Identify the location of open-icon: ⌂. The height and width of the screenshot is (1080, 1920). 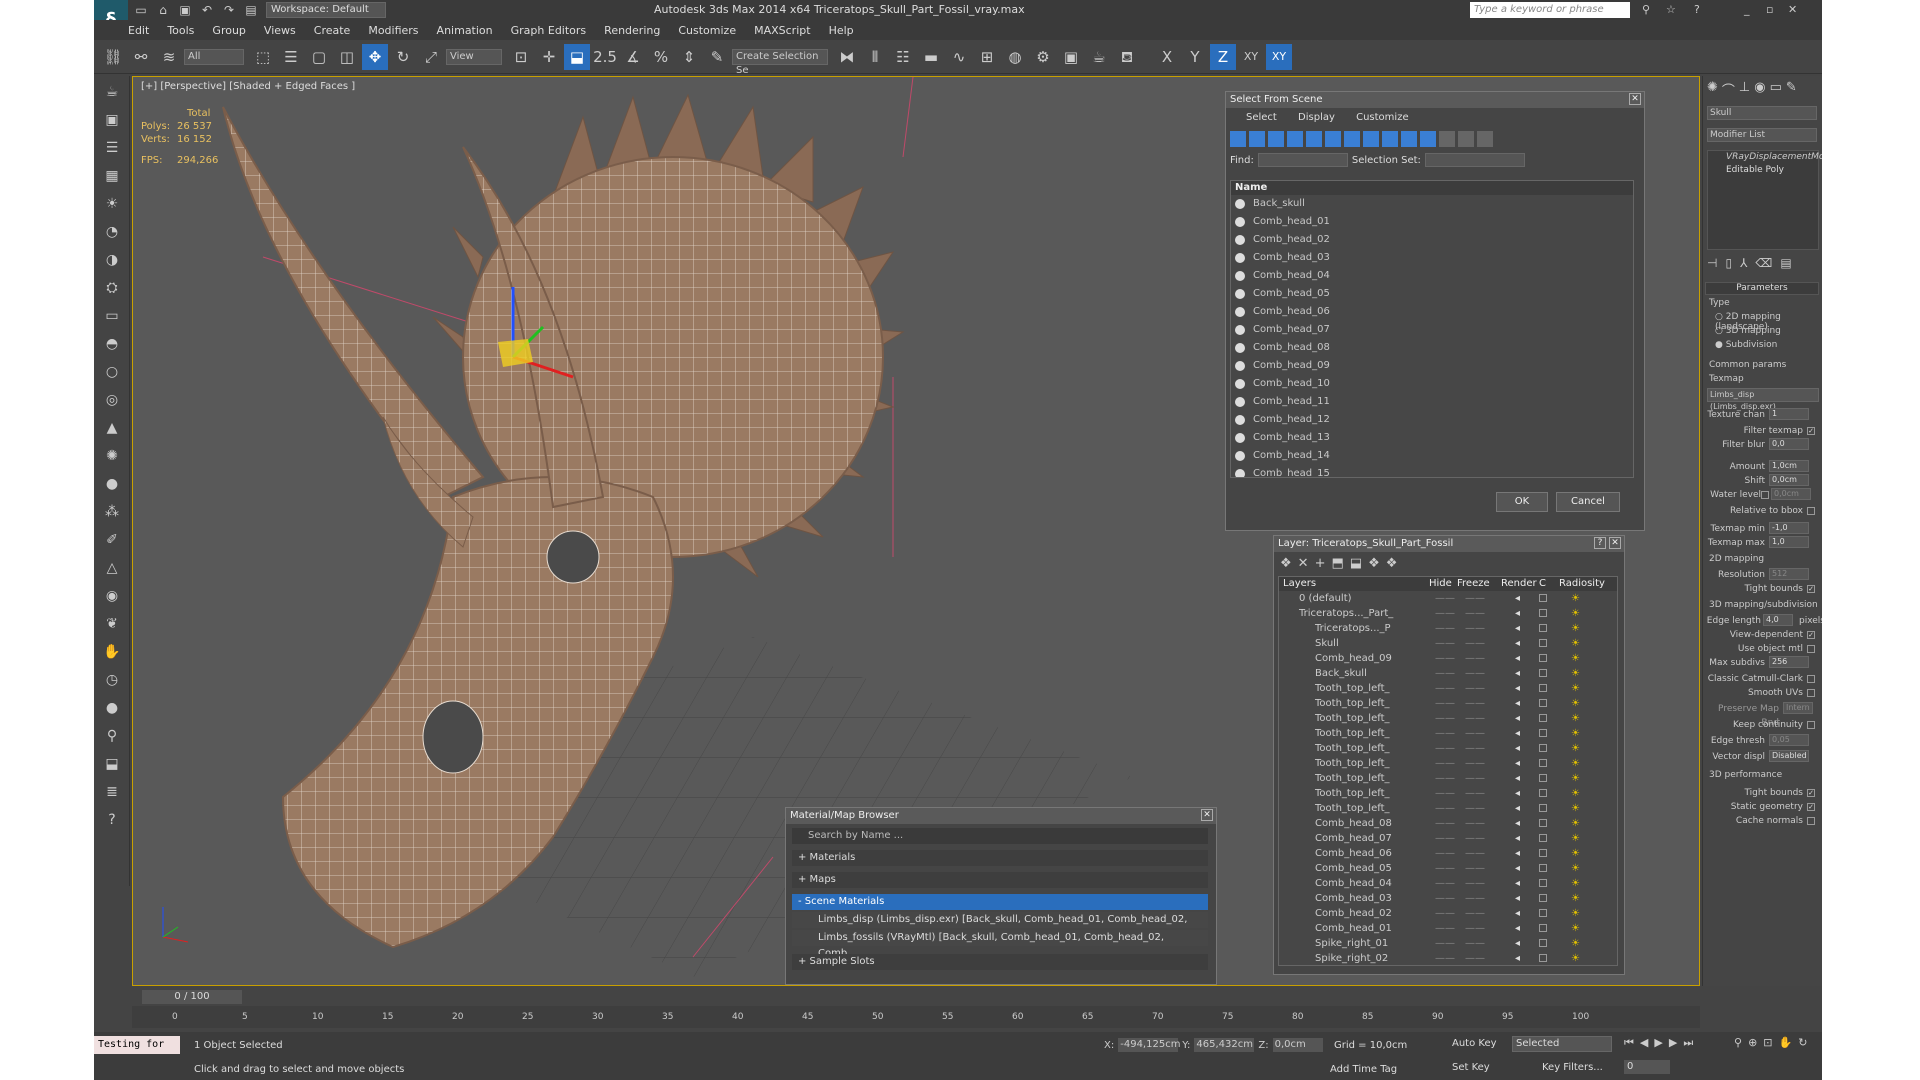
(163, 10).